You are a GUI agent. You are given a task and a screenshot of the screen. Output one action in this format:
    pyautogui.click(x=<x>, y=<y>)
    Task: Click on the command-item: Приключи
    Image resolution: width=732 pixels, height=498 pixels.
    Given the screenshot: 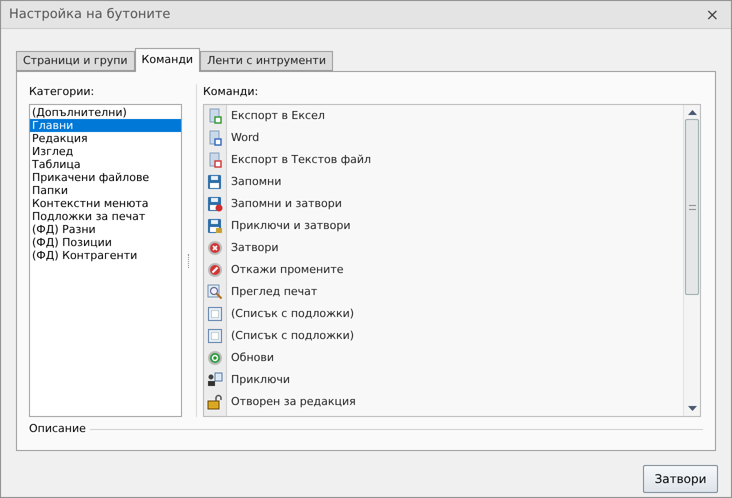 What is the action you would take?
    pyautogui.click(x=260, y=380)
    